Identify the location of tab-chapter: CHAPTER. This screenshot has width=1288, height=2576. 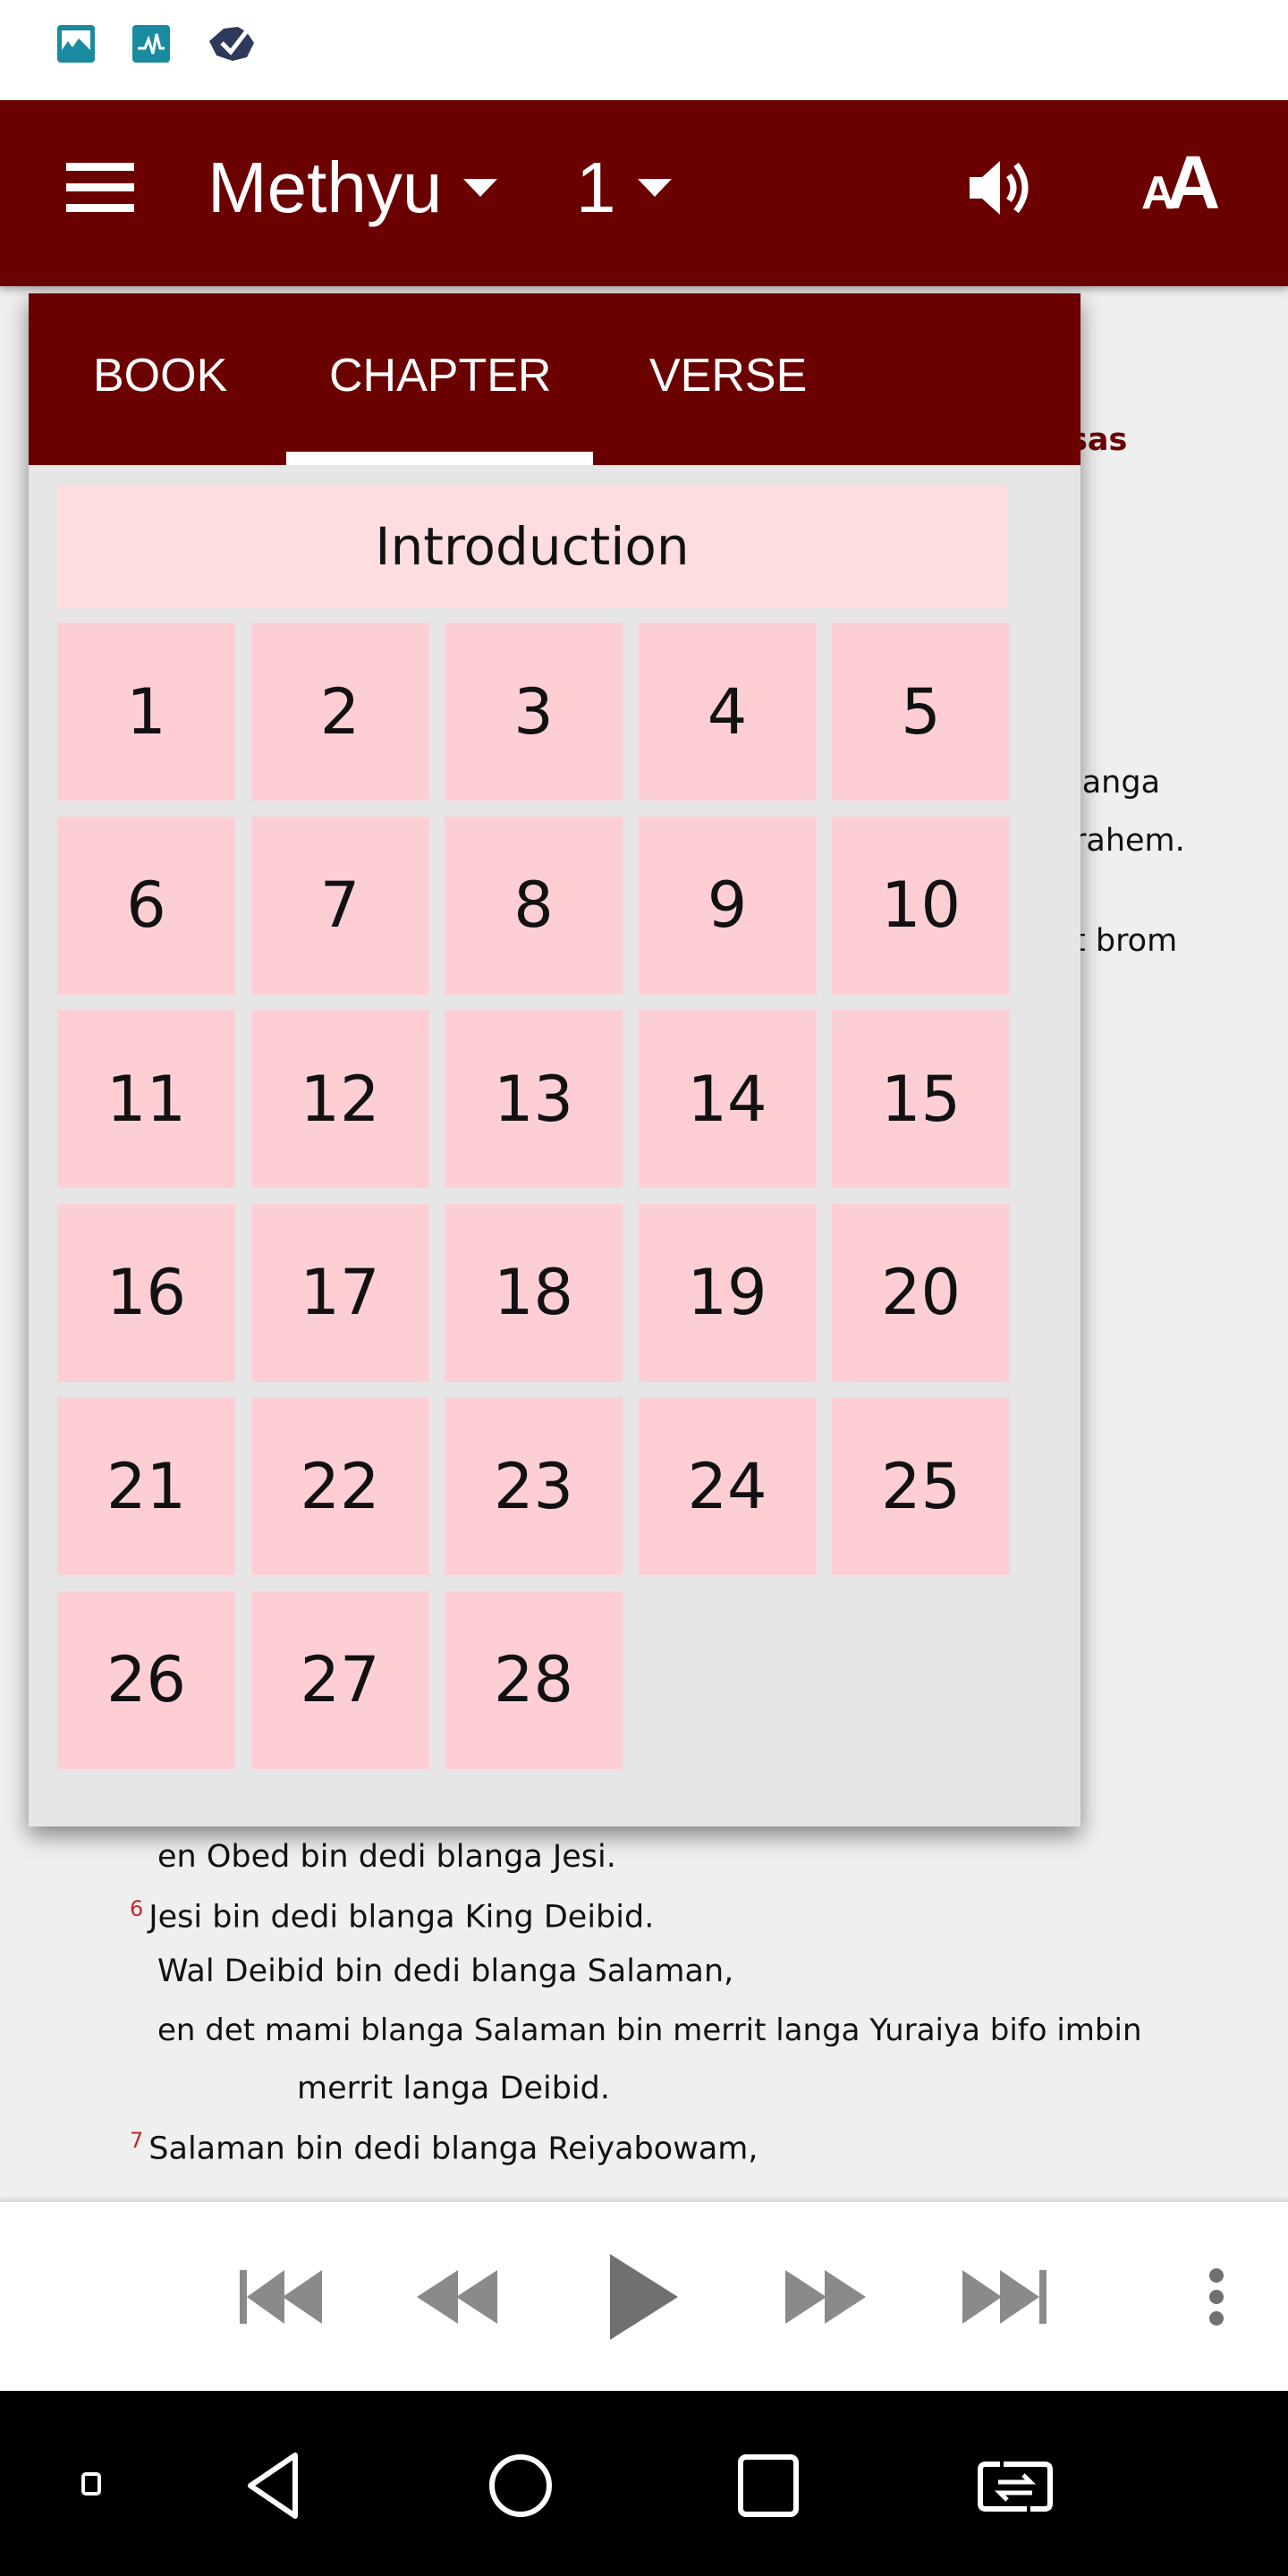
(440, 375).